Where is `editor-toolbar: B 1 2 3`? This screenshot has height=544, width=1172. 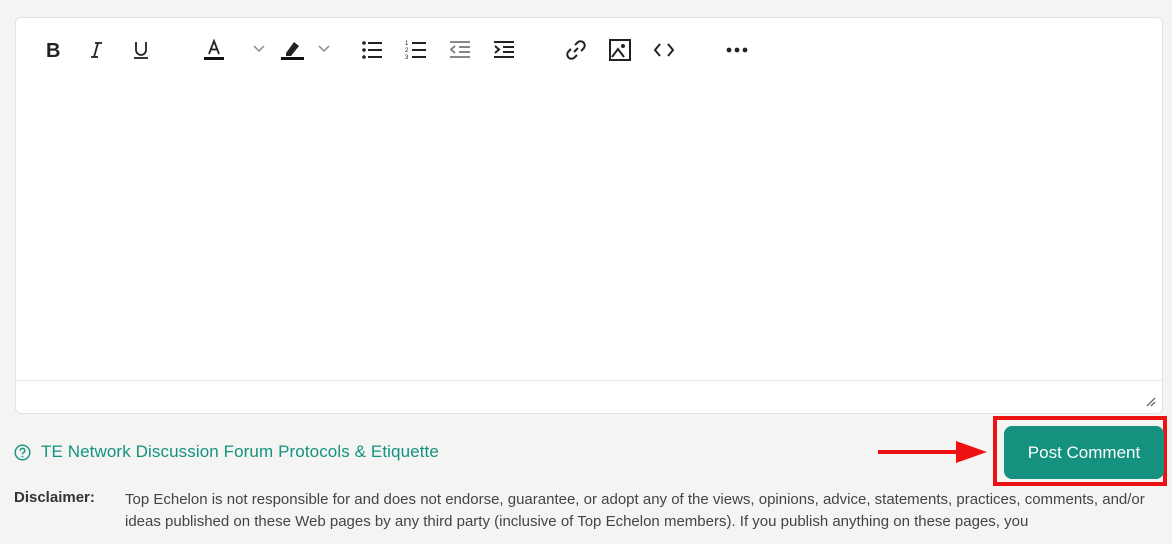 editor-toolbar: B 1 2 3 is located at coordinates (589, 48).